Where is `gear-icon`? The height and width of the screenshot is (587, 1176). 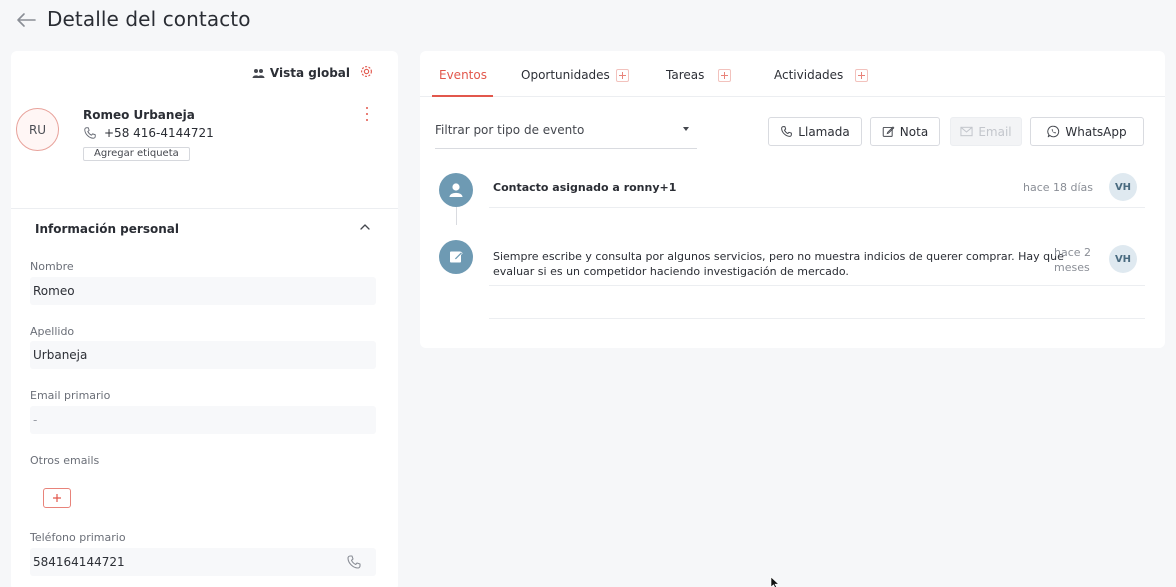 gear-icon is located at coordinates (366, 71).